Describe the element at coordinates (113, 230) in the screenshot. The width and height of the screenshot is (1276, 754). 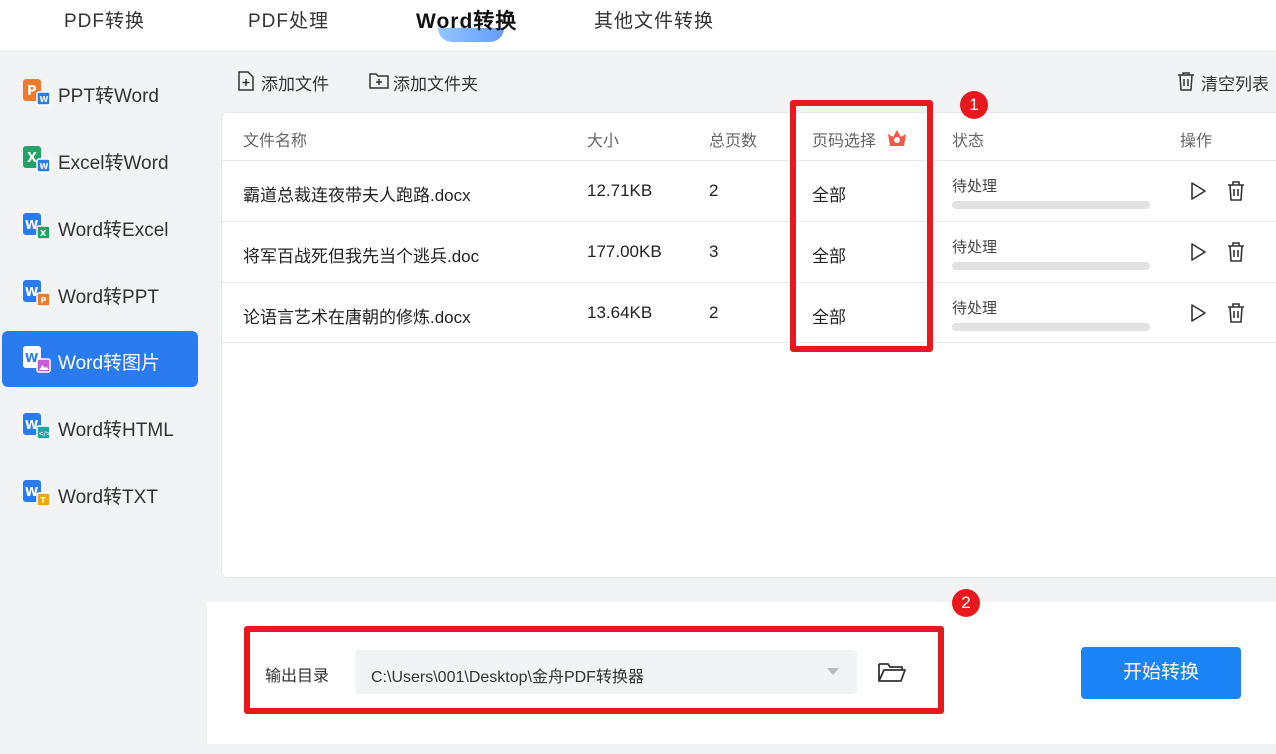
I see `sidebar-item-label: Word转Excel` at that location.